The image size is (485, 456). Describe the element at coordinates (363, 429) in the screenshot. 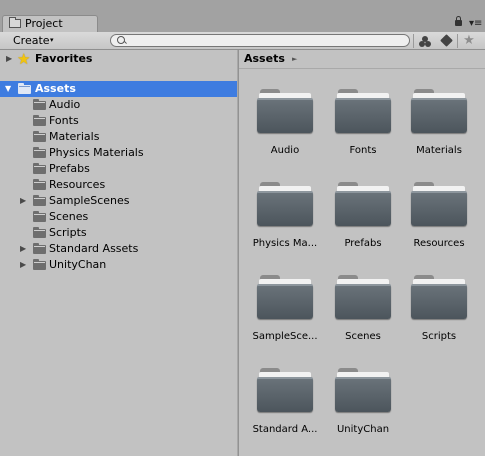

I see `grid-item-label: UnityChan` at that location.